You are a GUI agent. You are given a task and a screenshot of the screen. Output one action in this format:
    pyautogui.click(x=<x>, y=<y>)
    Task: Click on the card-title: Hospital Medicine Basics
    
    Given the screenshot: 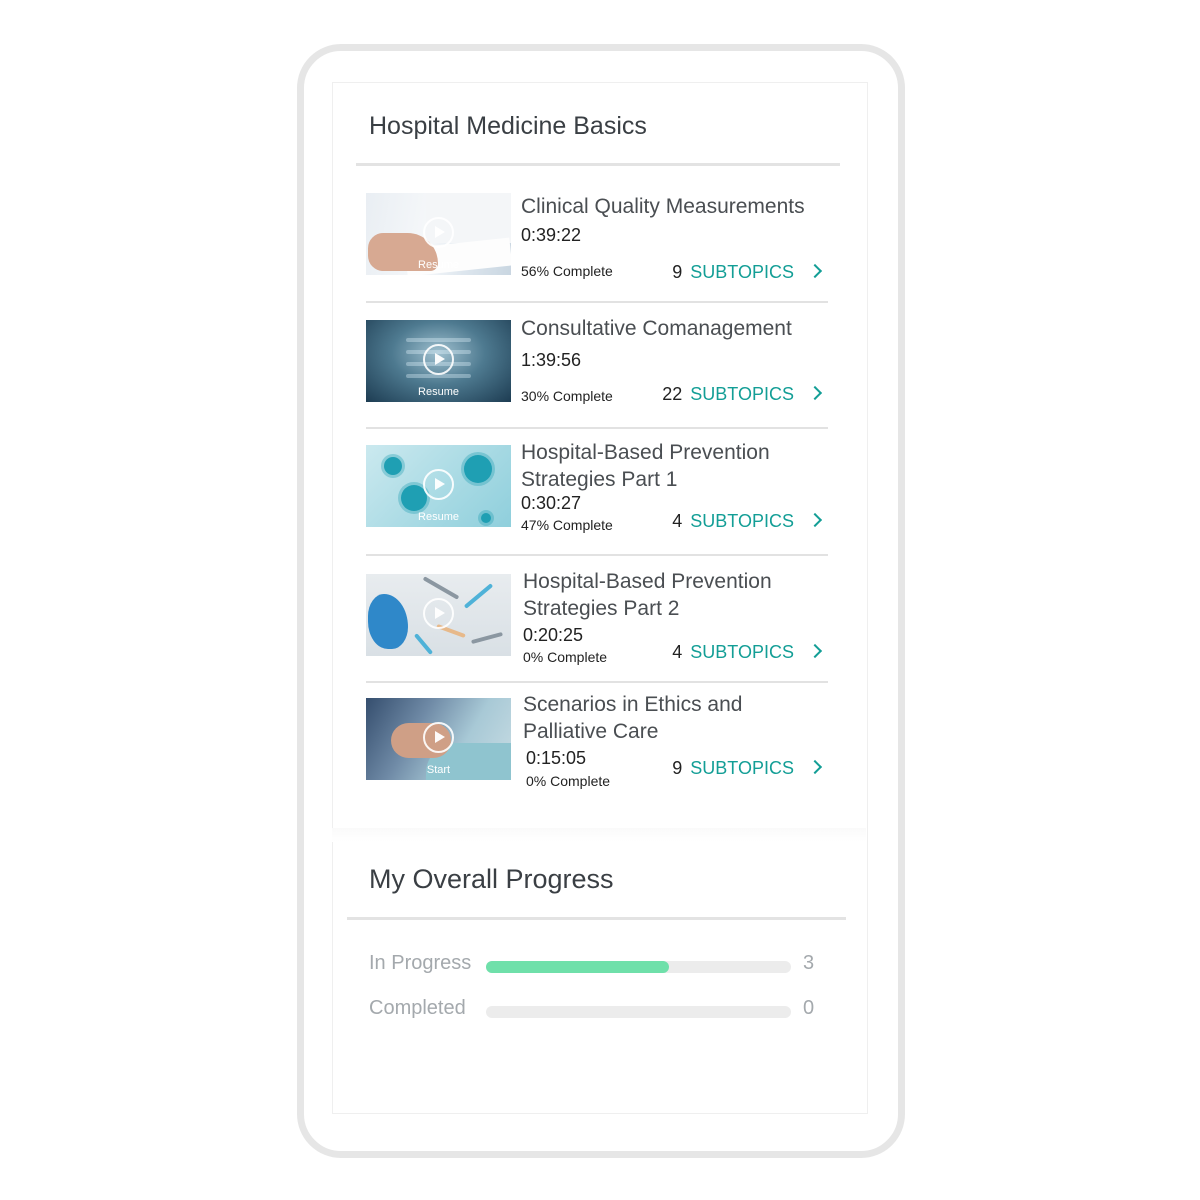 What is the action you would take?
    pyautogui.click(x=508, y=126)
    